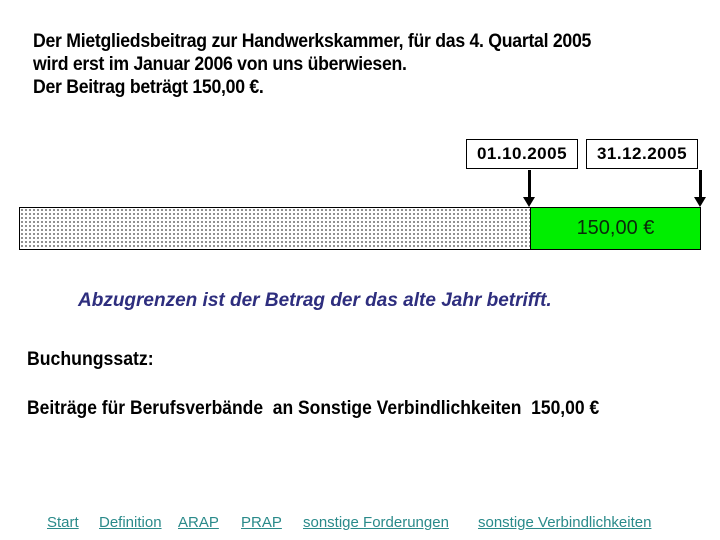 This screenshot has height=540, width=720. Describe the element at coordinates (615, 228) in the screenshot. I see `current-period-bar: 150,00 €` at that location.